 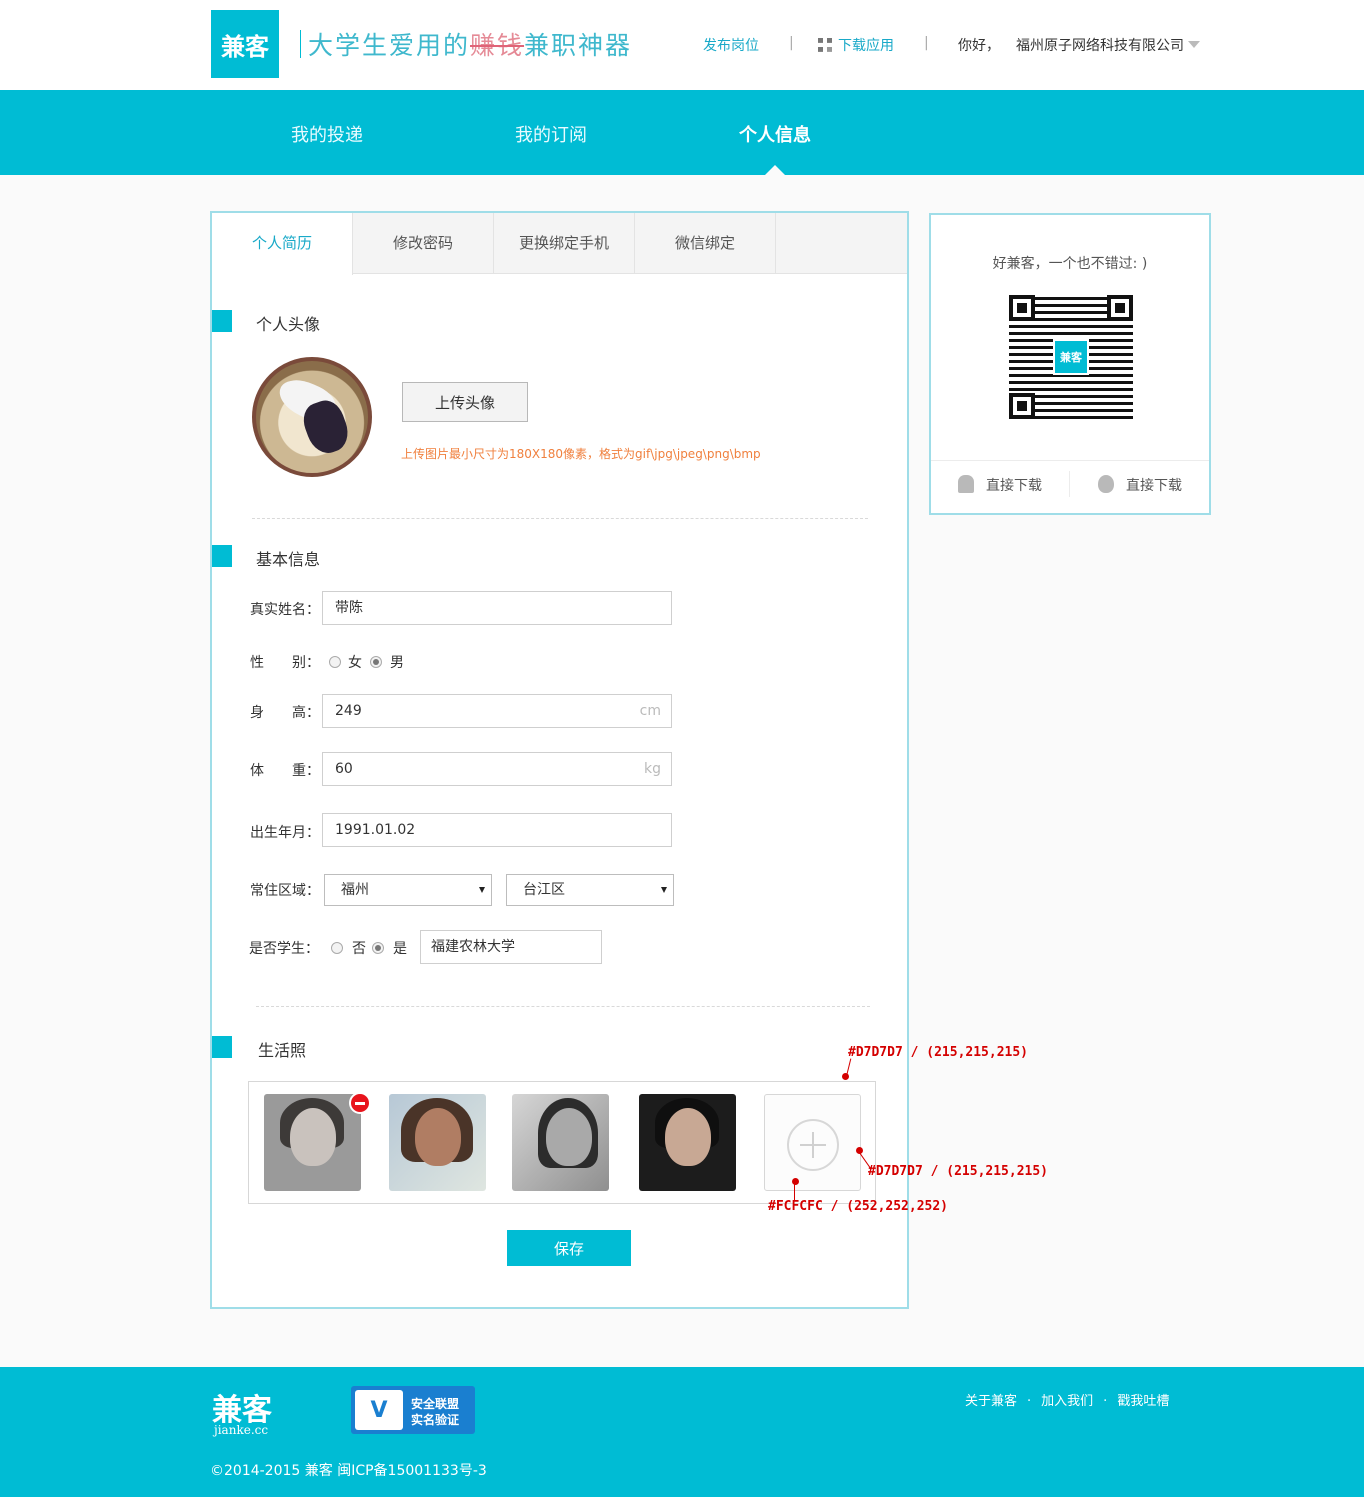 I want to click on weight-unit: kg, so click(x=652, y=769).